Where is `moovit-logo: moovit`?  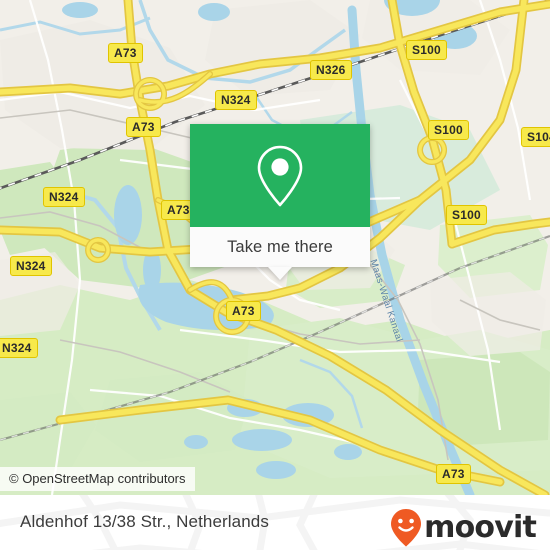
moovit-logo: moovit is located at coordinates (463, 528).